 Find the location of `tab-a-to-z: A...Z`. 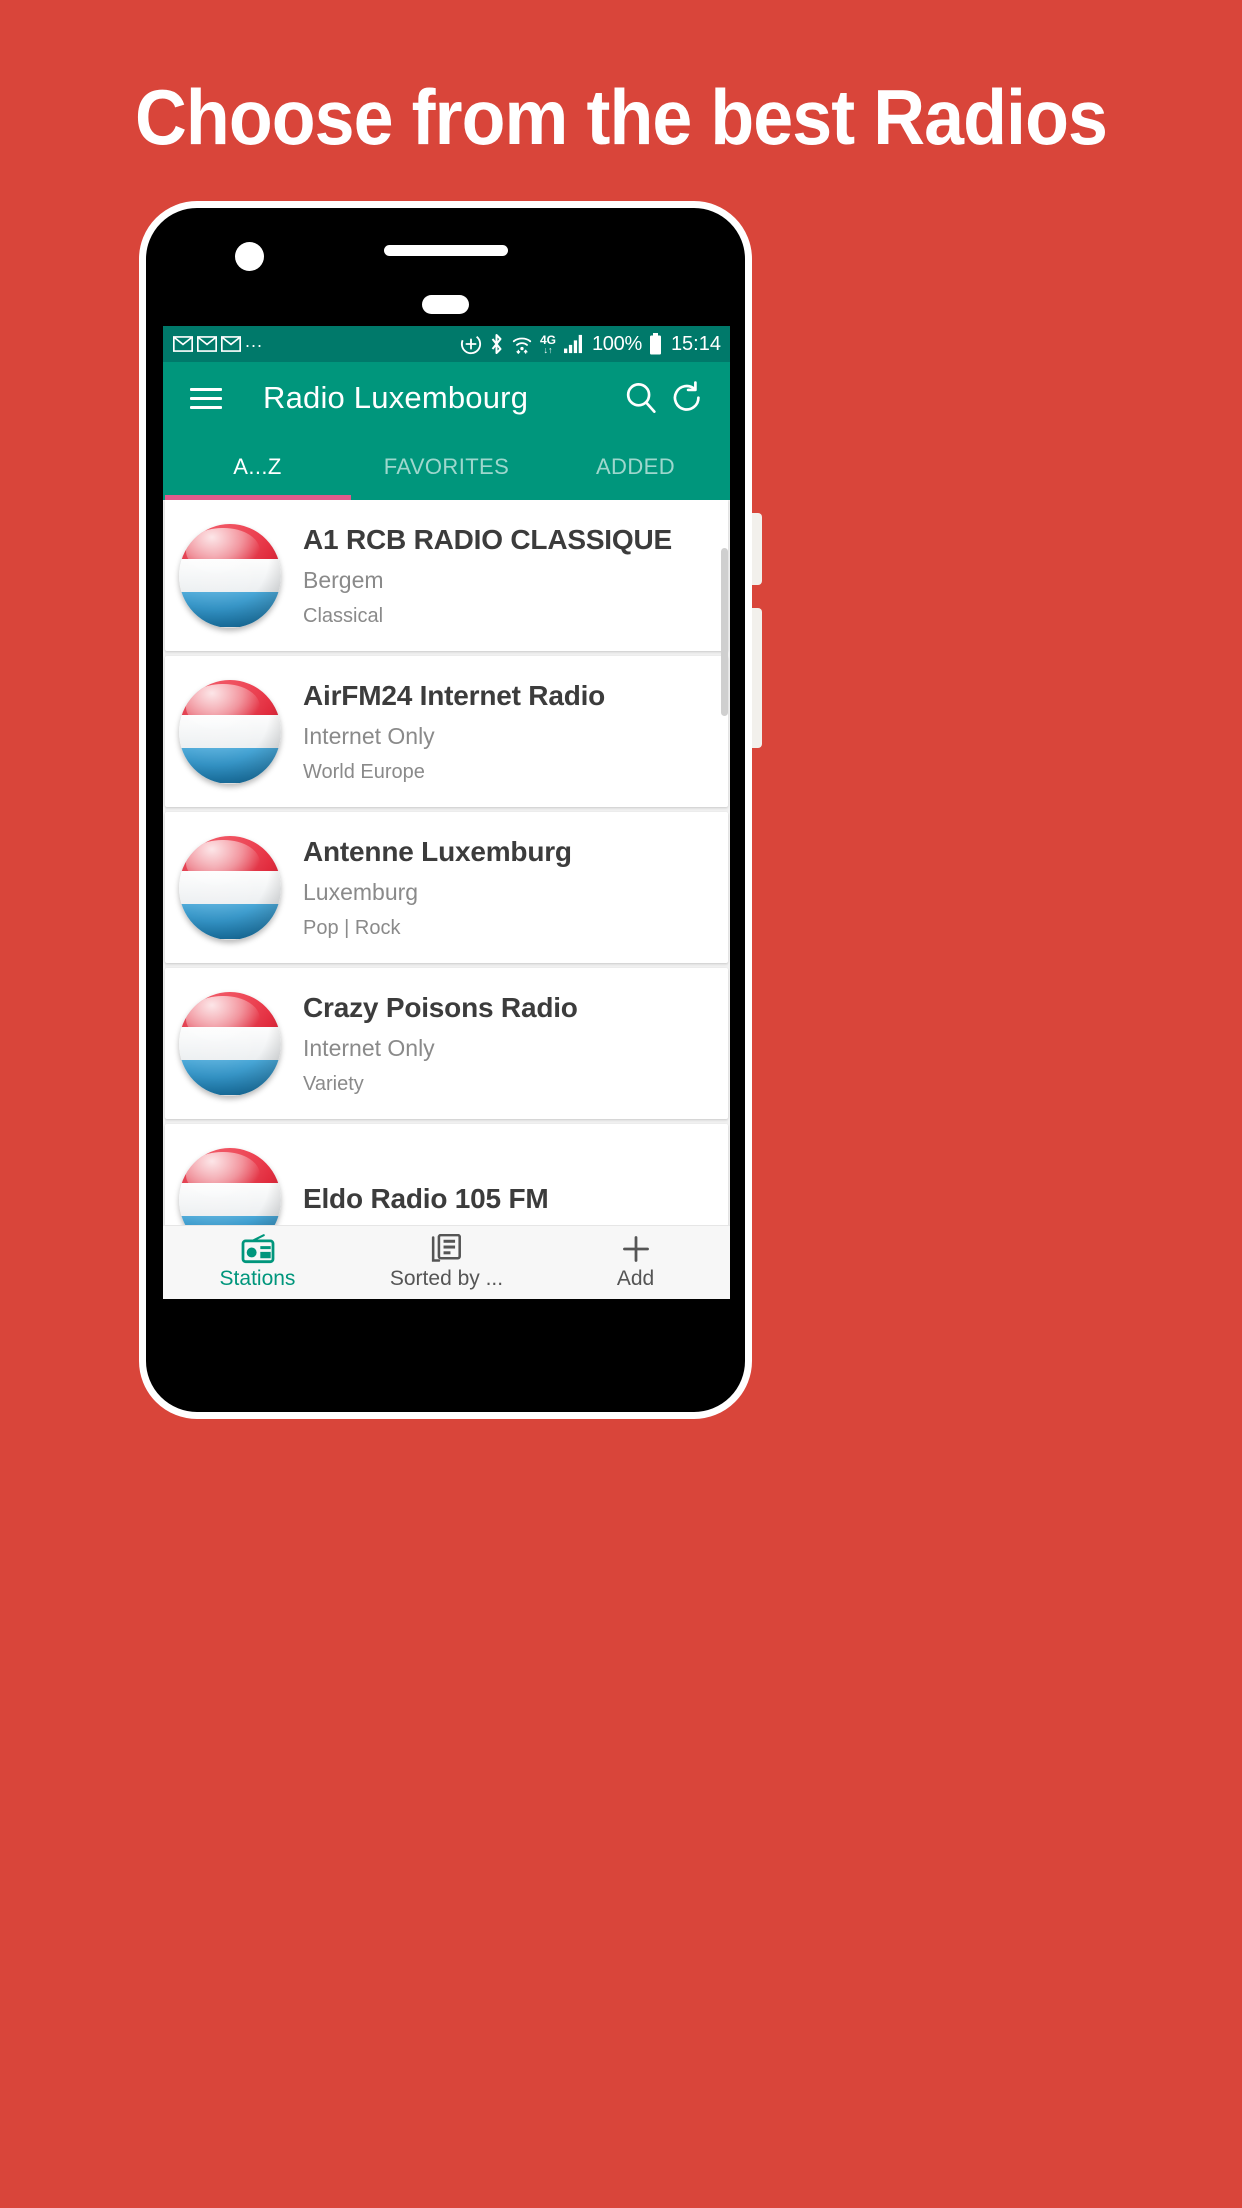

tab-a-to-z: A...Z is located at coordinates (257, 467).